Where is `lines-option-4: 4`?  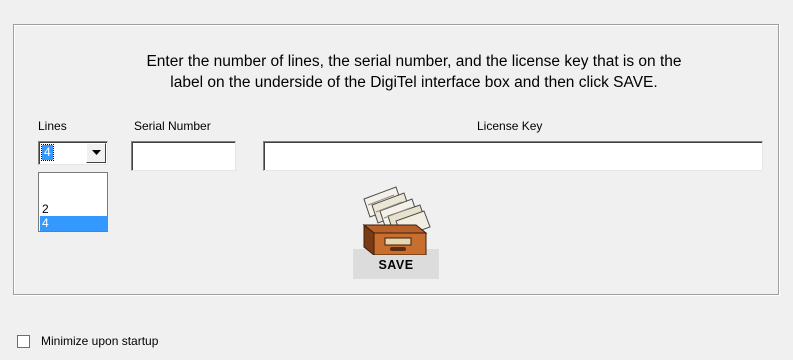 lines-option-4: 4 is located at coordinates (74, 223).